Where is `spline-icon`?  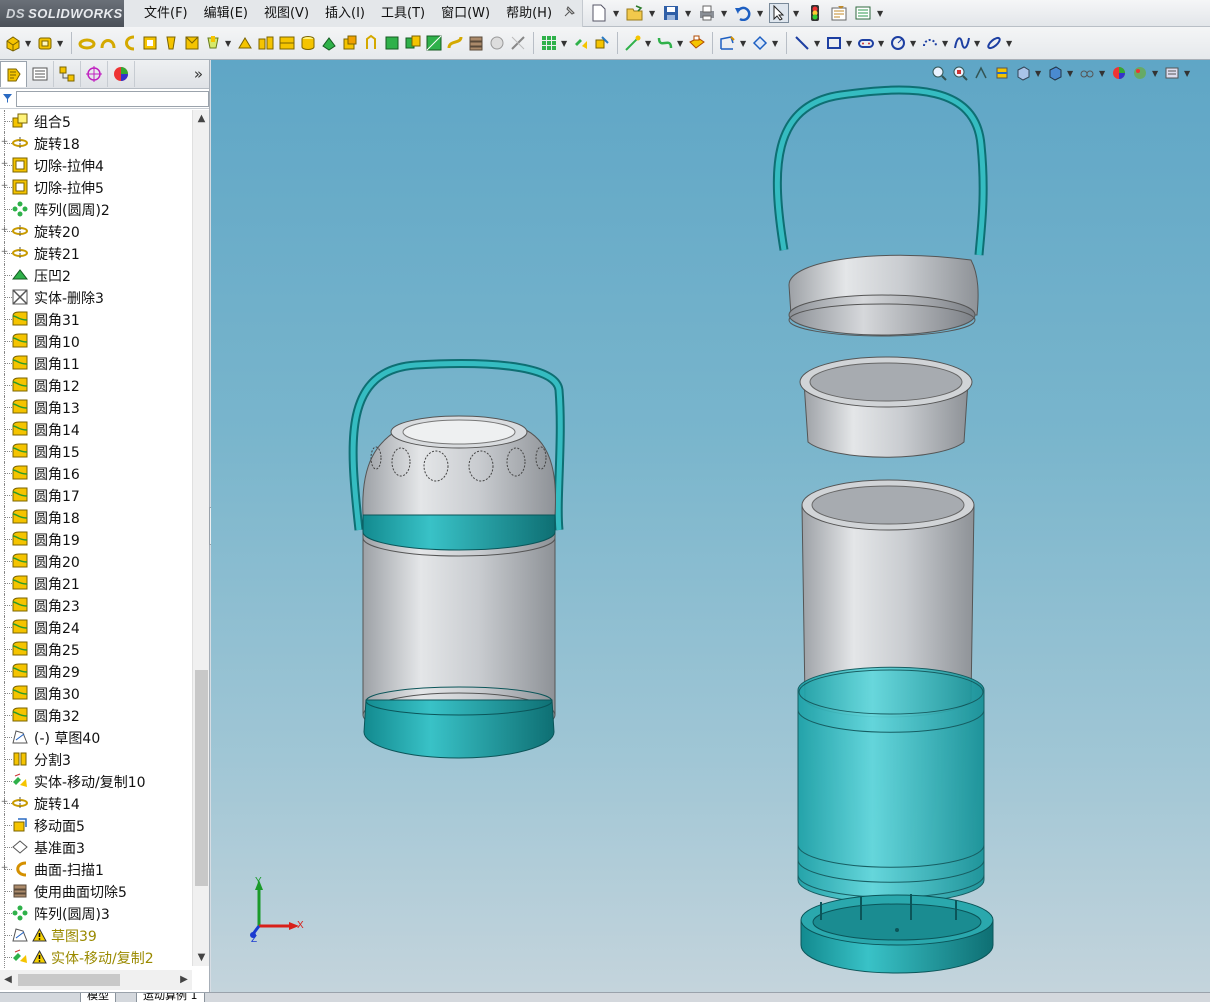
spline-icon is located at coordinates (962, 43).